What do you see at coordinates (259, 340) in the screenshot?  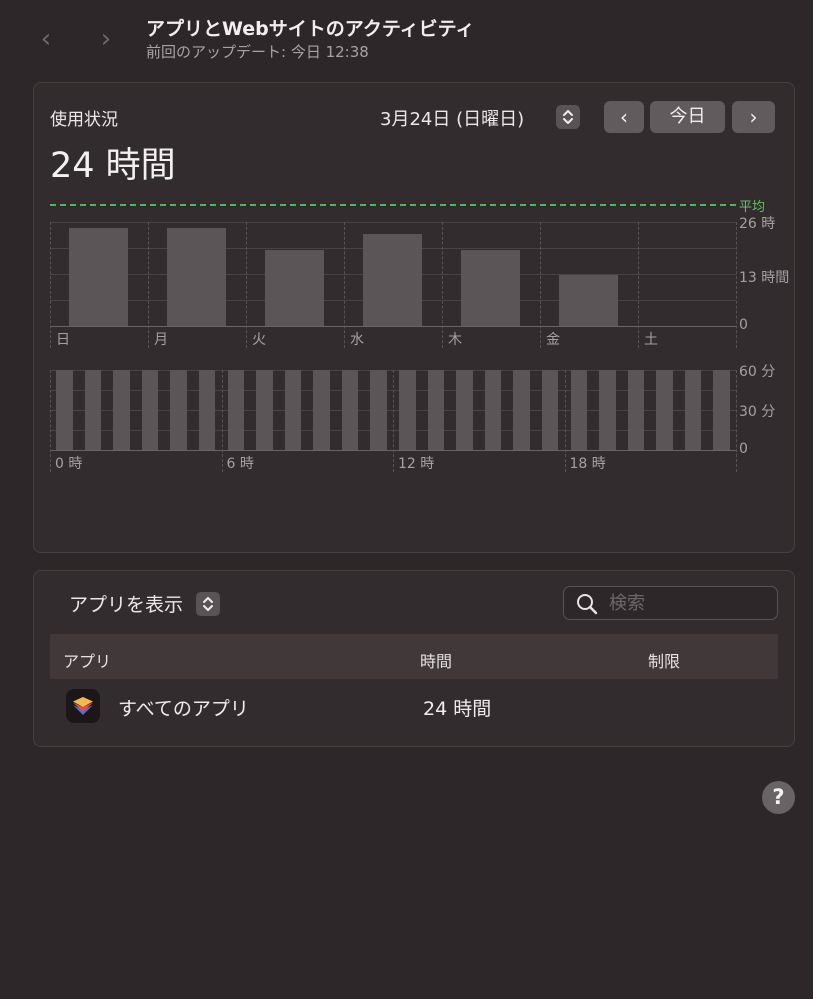 I see `day-label-火: 火` at bounding box center [259, 340].